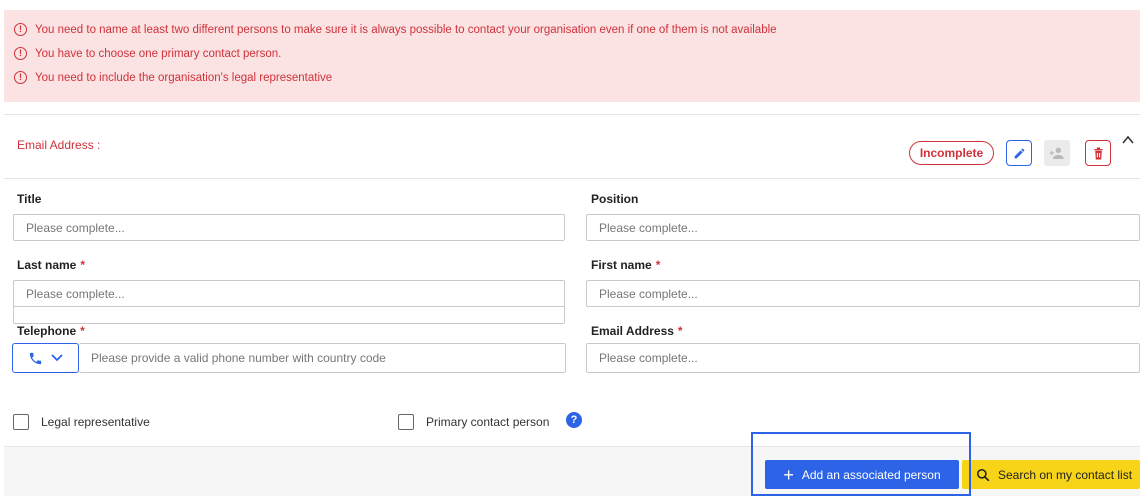 This screenshot has height=496, width=1140. What do you see at coordinates (626, 265) in the screenshot?
I see `first-name-label: First name *` at bounding box center [626, 265].